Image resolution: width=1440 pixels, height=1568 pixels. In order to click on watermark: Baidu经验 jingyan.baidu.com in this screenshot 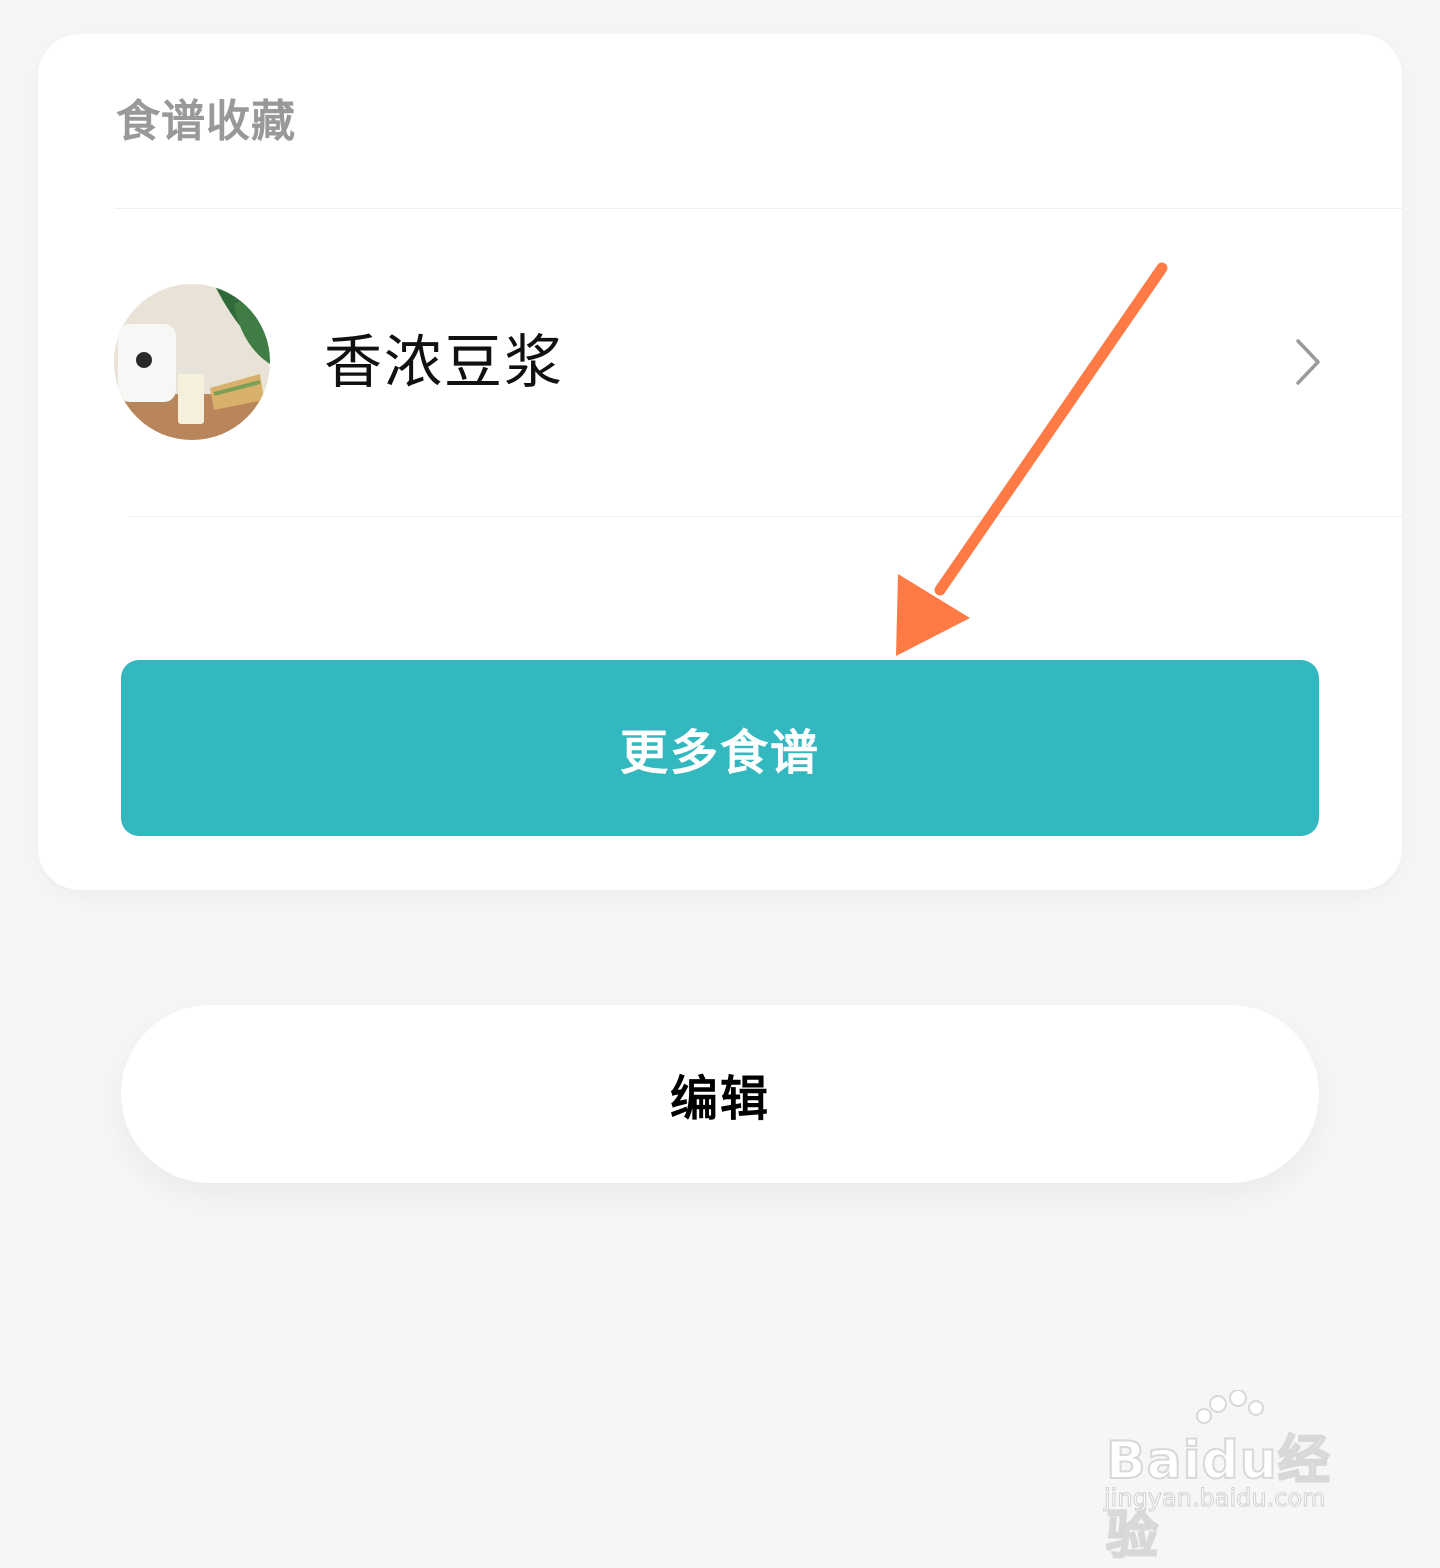, I will do `click(1235, 1478)`.